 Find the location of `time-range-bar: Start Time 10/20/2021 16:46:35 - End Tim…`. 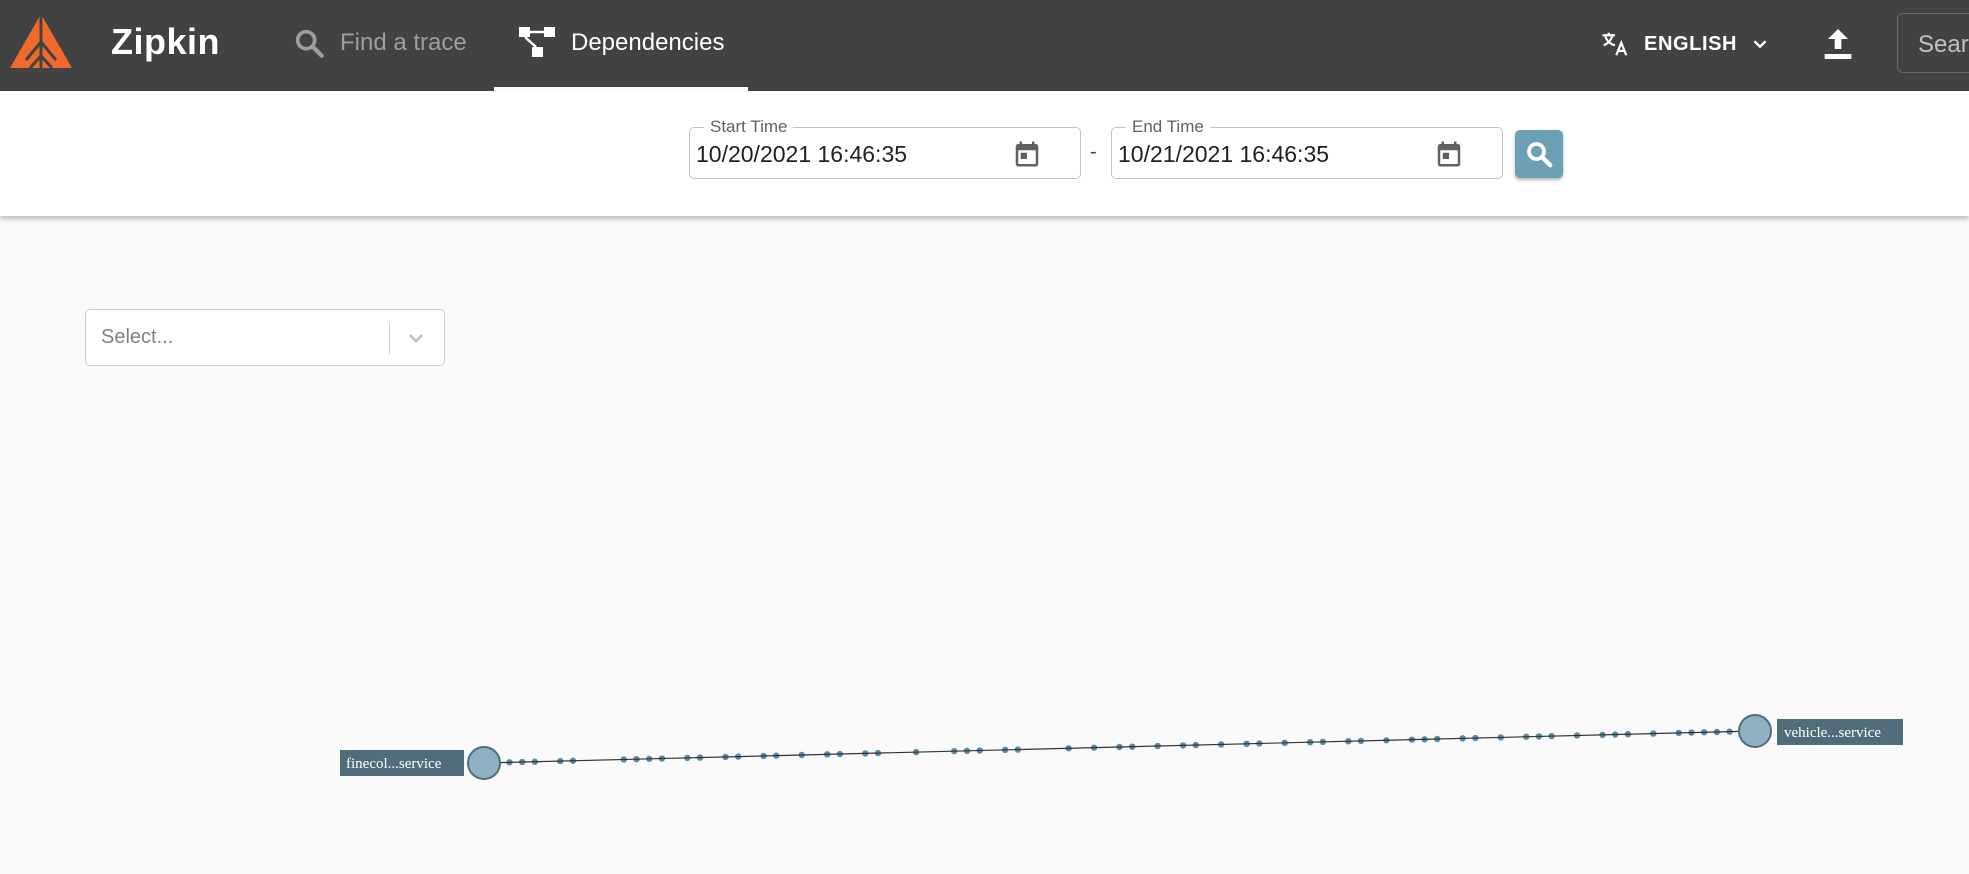

time-range-bar: Start Time 10/20/2021 16:46:35 - End Tim… is located at coordinates (984, 153).